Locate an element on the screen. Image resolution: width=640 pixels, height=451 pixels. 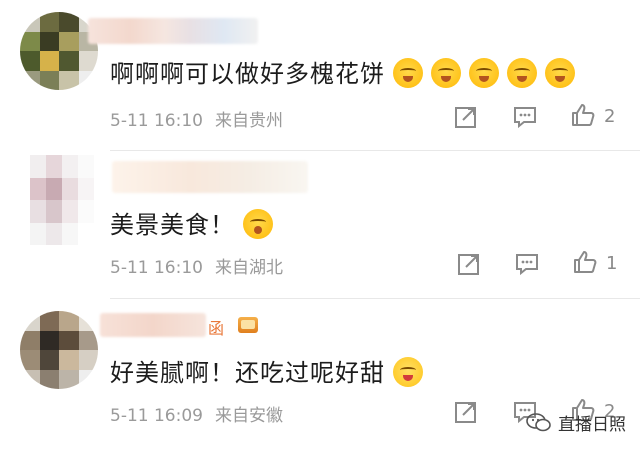
watermark: 直播日照 is located at coordinates (576, 422).